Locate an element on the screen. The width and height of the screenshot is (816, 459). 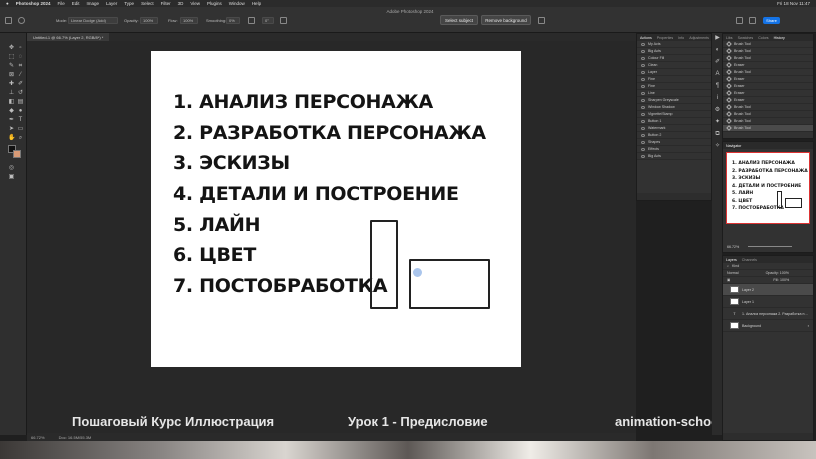
crop-tool-icon: ⌗ is located at coordinates (20, 66).